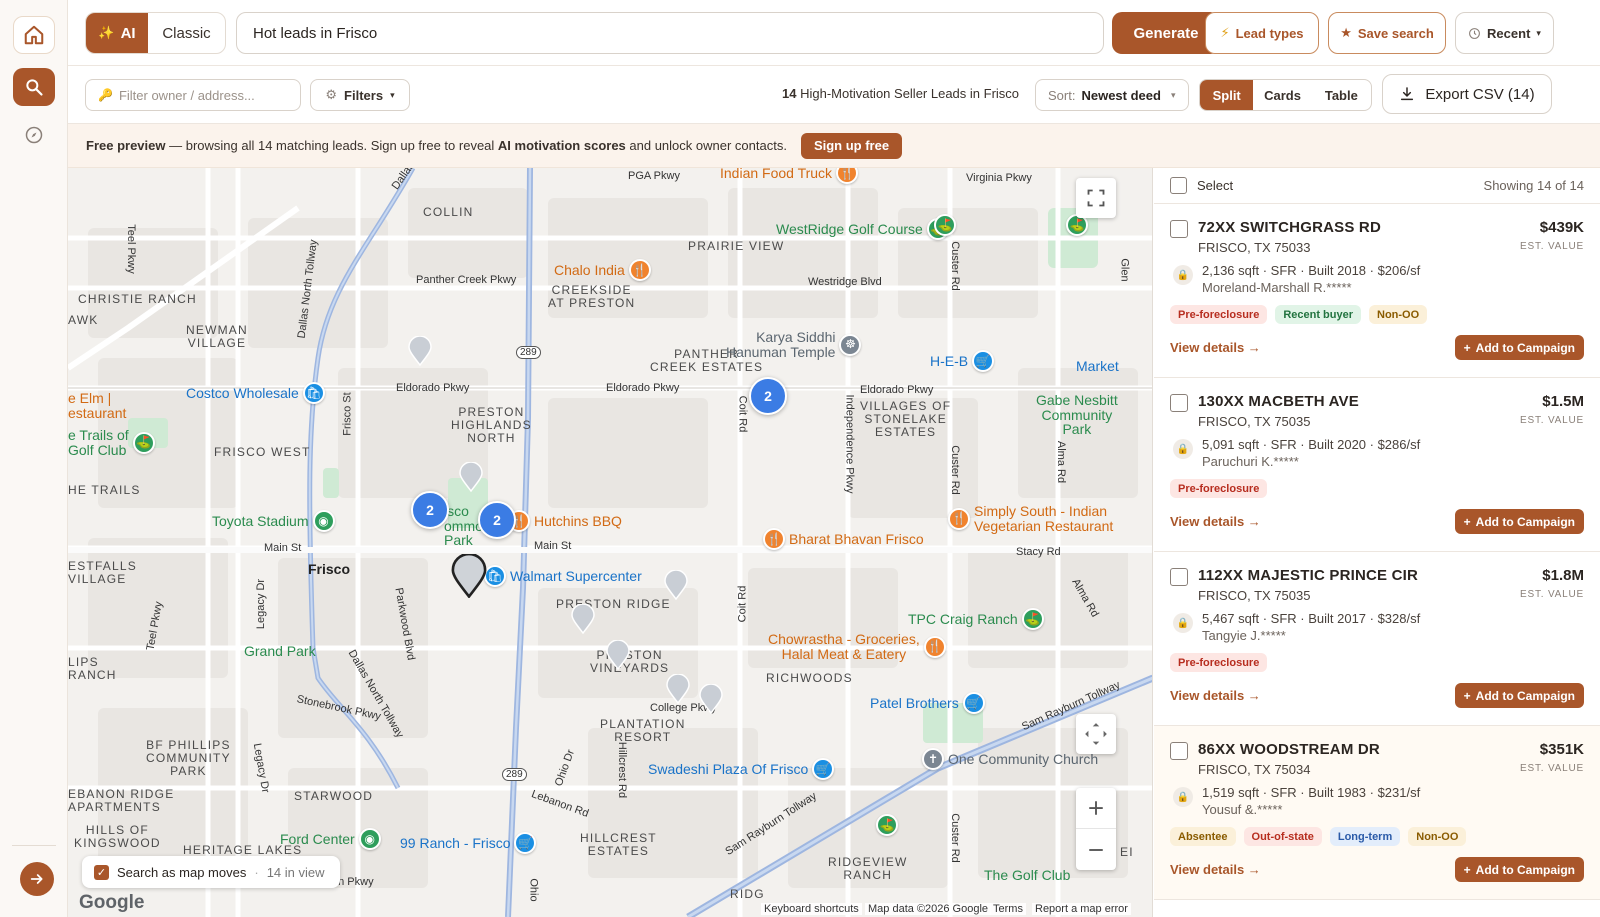  What do you see at coordinates (330, 839) in the screenshot?
I see `poi-ford-center: Ford Center ◉` at bounding box center [330, 839].